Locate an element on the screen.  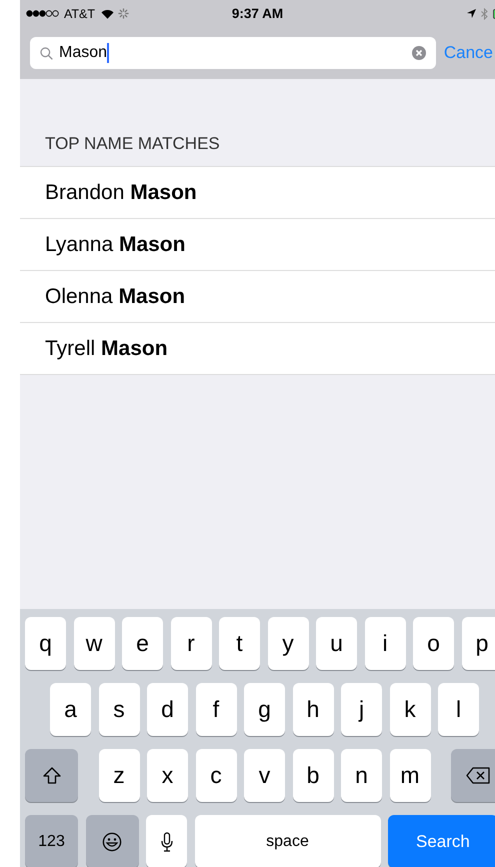
letter-key: m is located at coordinates (410, 775).